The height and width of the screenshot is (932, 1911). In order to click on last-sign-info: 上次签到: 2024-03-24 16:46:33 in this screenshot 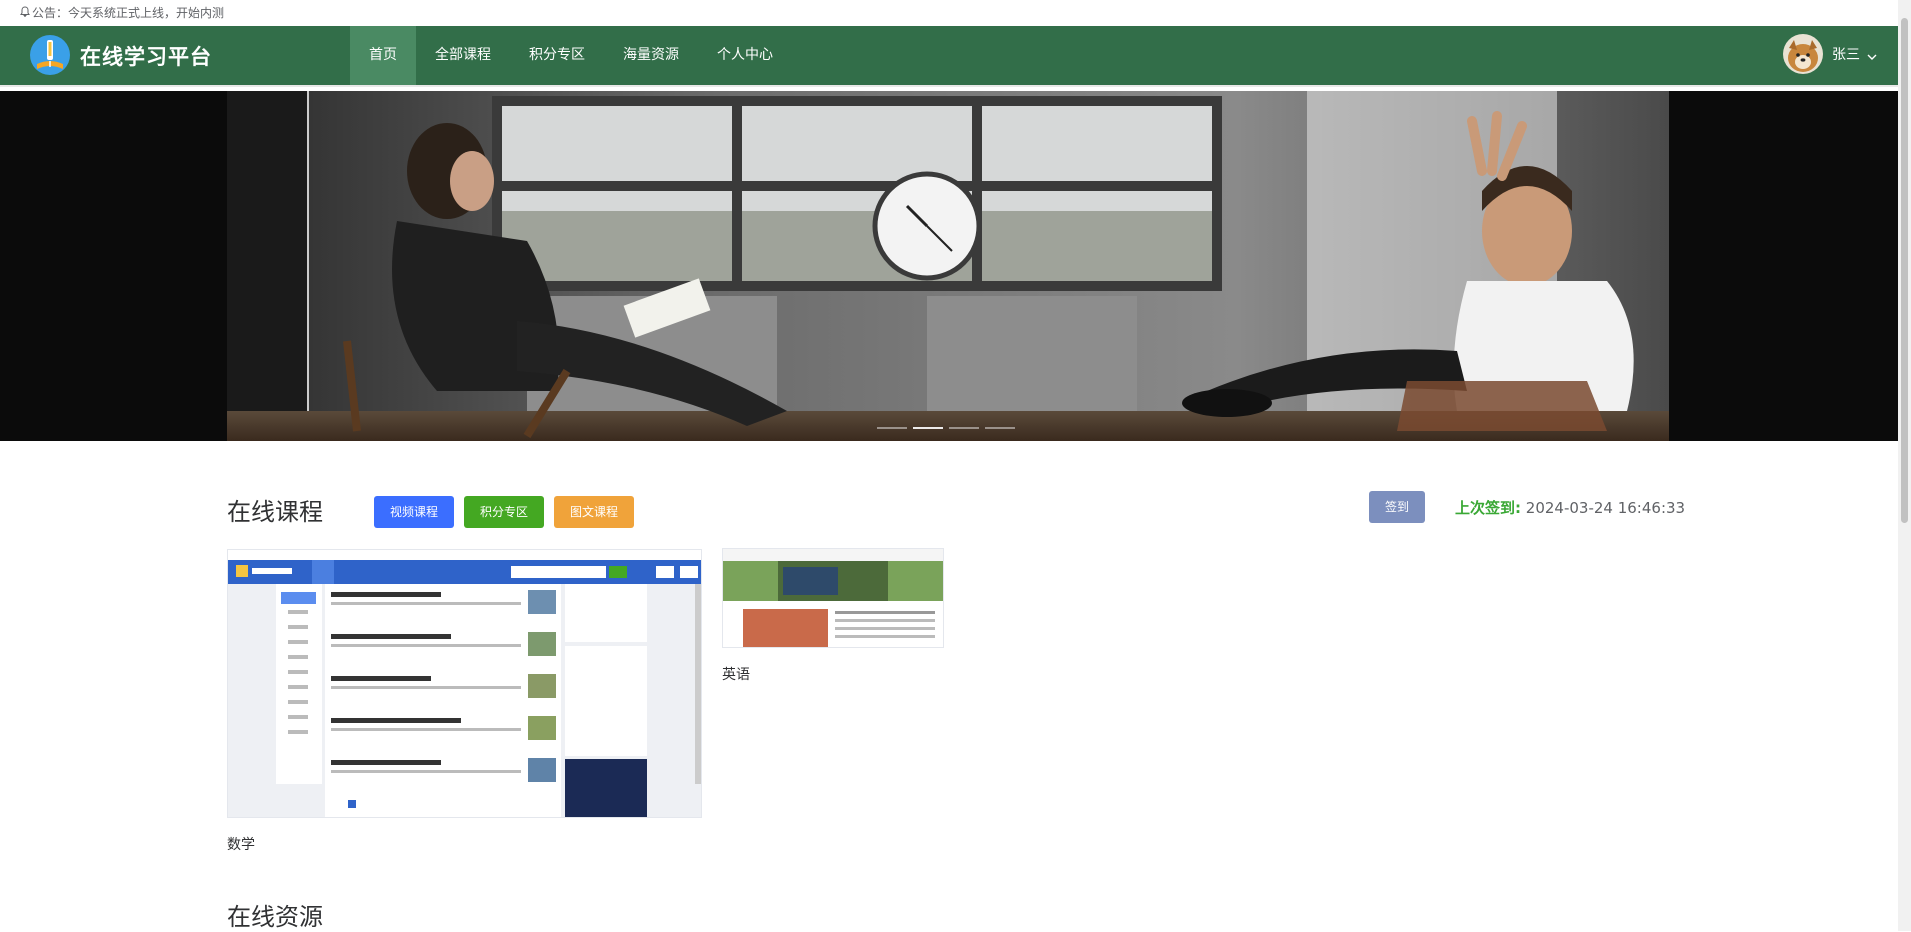, I will do `click(1570, 507)`.